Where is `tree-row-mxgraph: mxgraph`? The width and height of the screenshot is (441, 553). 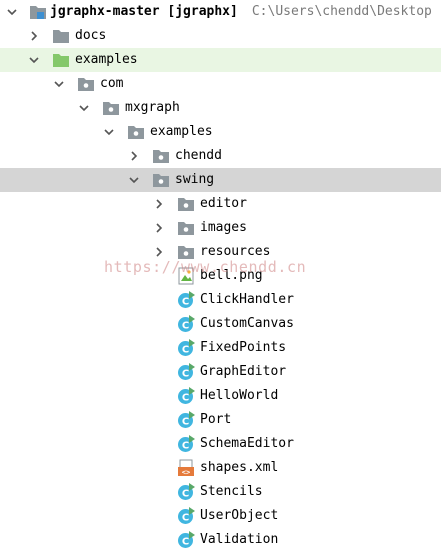 tree-row-mxgraph: mxgraph is located at coordinates (220, 108).